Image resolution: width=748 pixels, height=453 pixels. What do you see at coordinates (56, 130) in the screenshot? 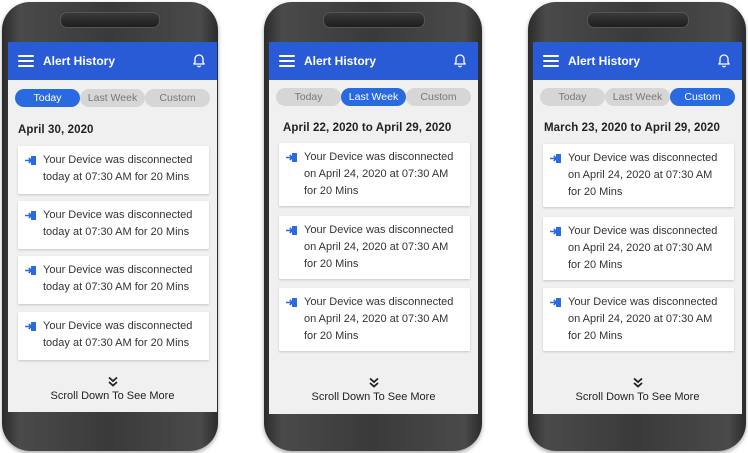
I see `date-range-label: April 30, 2020` at bounding box center [56, 130].